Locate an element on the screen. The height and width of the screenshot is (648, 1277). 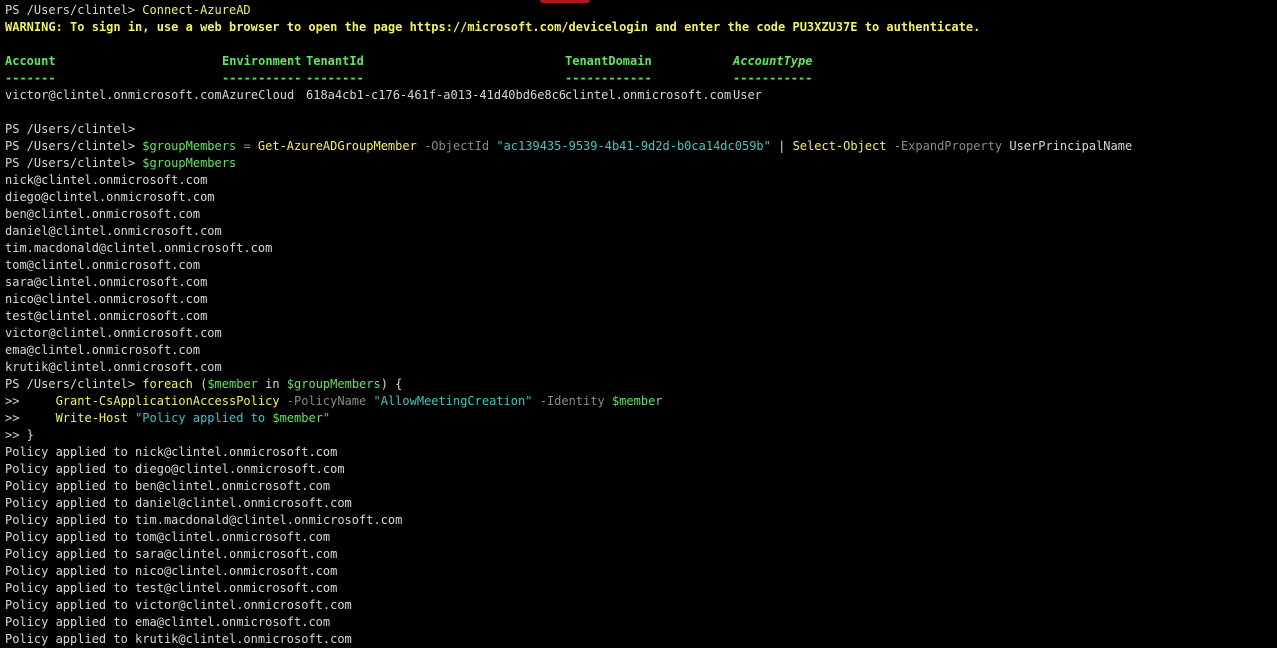
policy-user: tom@clintel.onmicrosoft.com is located at coordinates (233, 537).